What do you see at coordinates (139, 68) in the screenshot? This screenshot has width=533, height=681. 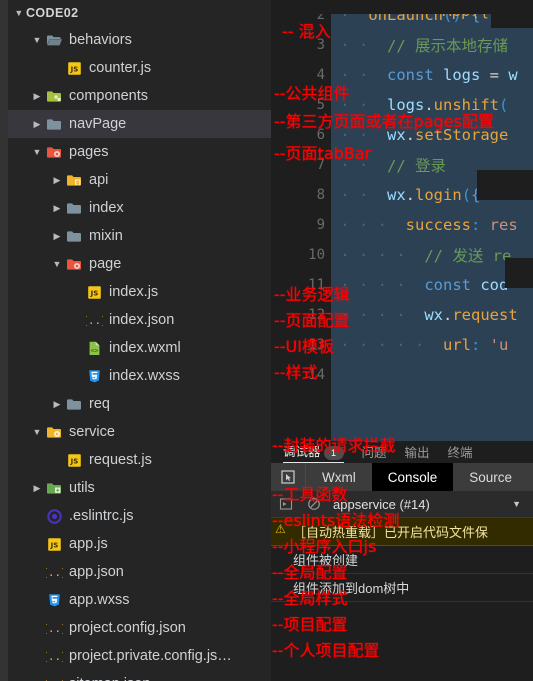 I see `tree-item-counter-js: JS counter.js` at bounding box center [139, 68].